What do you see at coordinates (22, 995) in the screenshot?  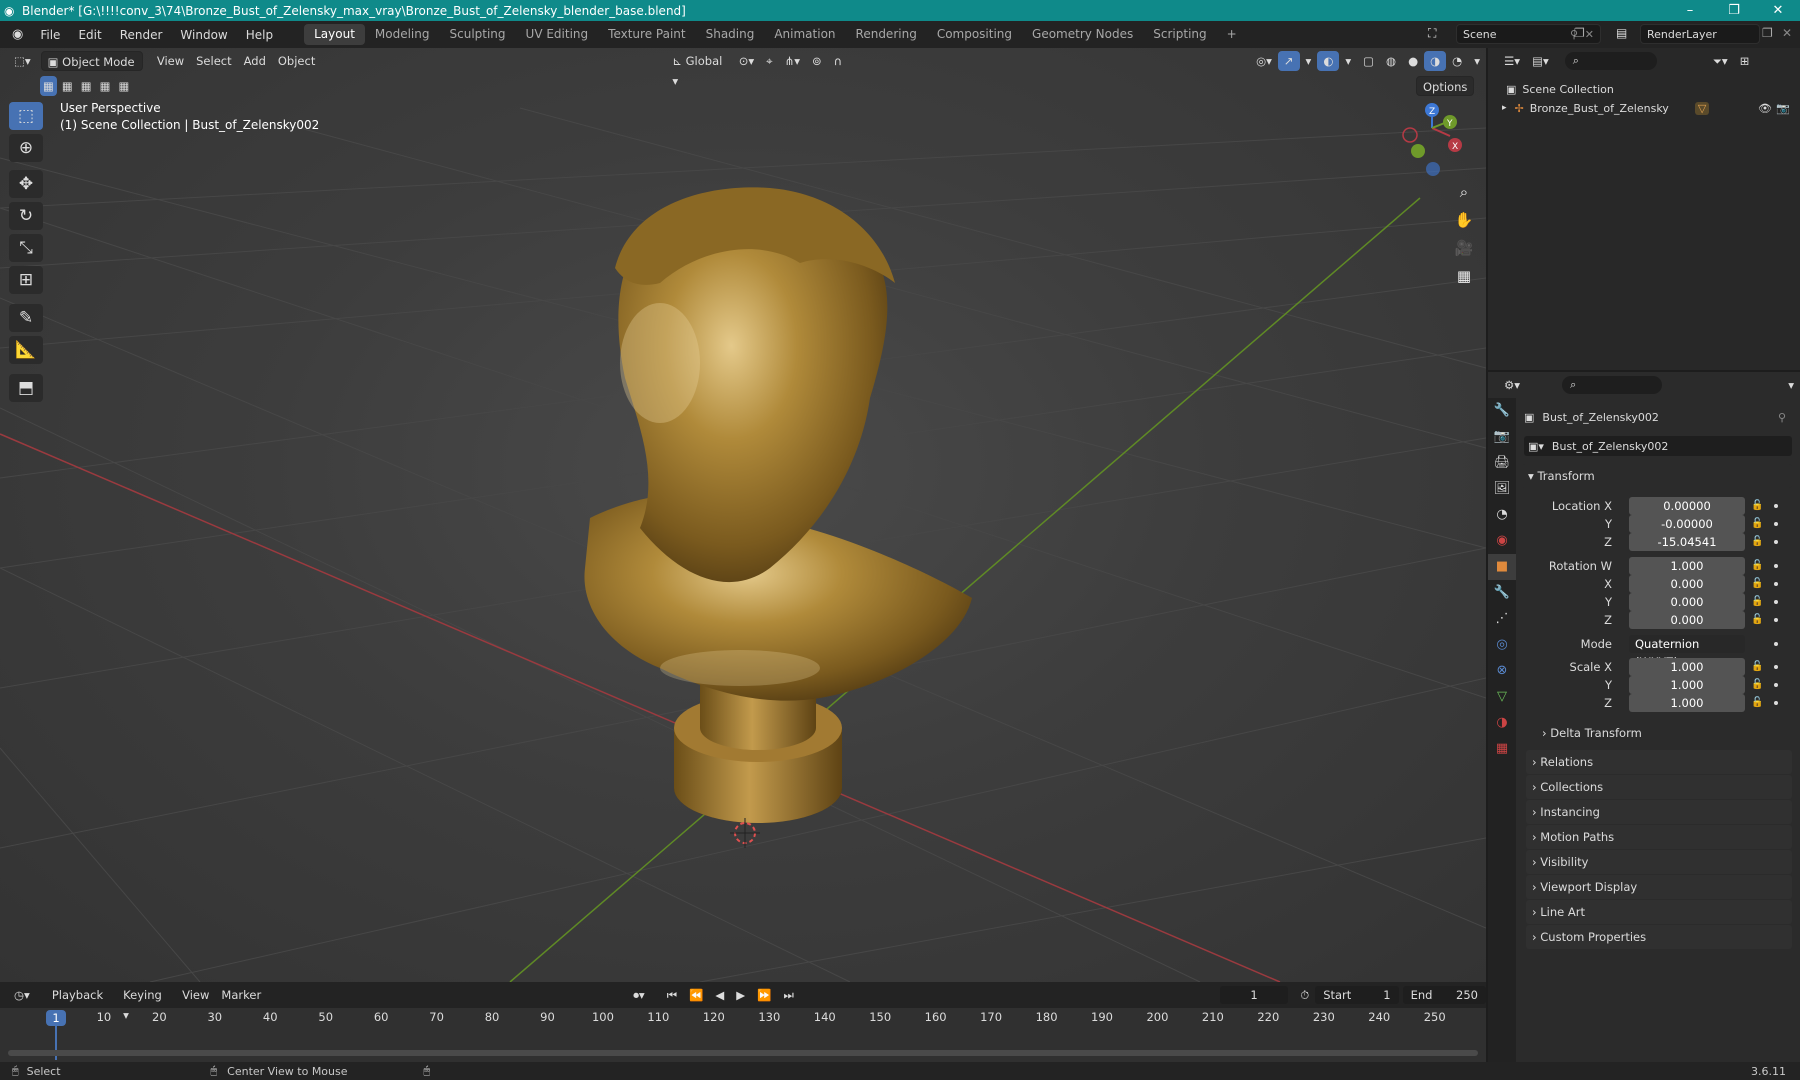 I see `timeline-editor-icon: ◷▾` at bounding box center [22, 995].